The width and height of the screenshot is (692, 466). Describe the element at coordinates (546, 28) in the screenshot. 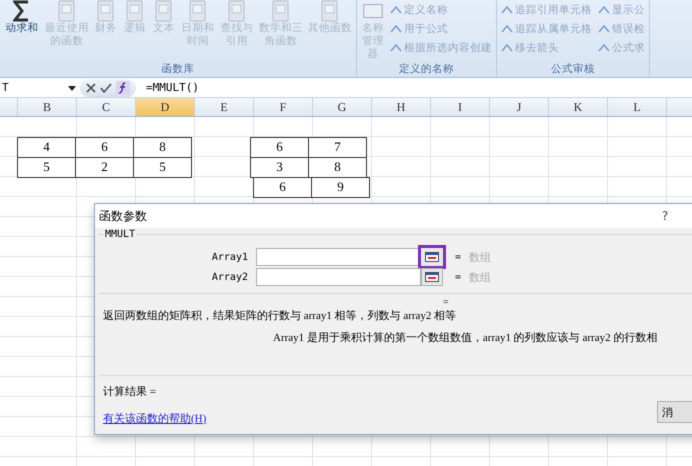

I see `ribbon-button: 追踪从属单元格` at that location.